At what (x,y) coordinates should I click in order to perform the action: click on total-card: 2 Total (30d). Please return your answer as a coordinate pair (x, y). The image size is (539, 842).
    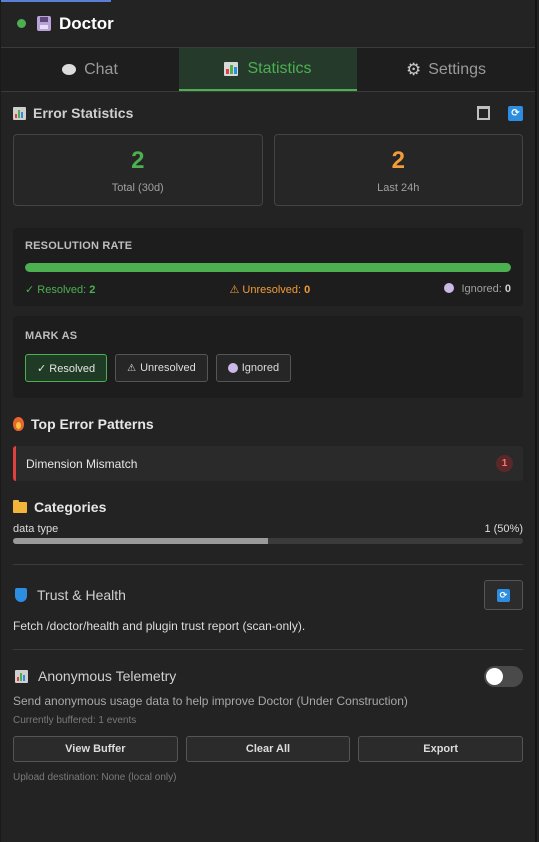
    Looking at the image, I should click on (138, 170).